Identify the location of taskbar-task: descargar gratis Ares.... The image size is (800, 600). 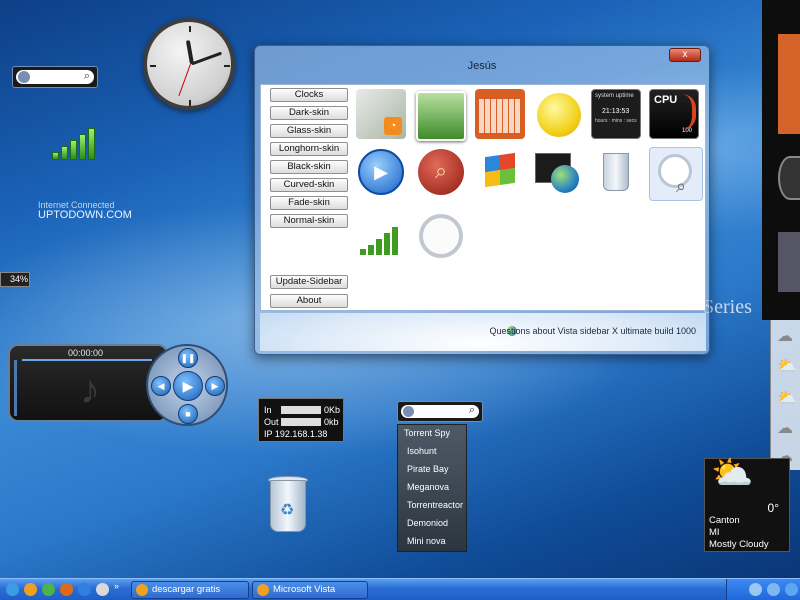
(190, 590).